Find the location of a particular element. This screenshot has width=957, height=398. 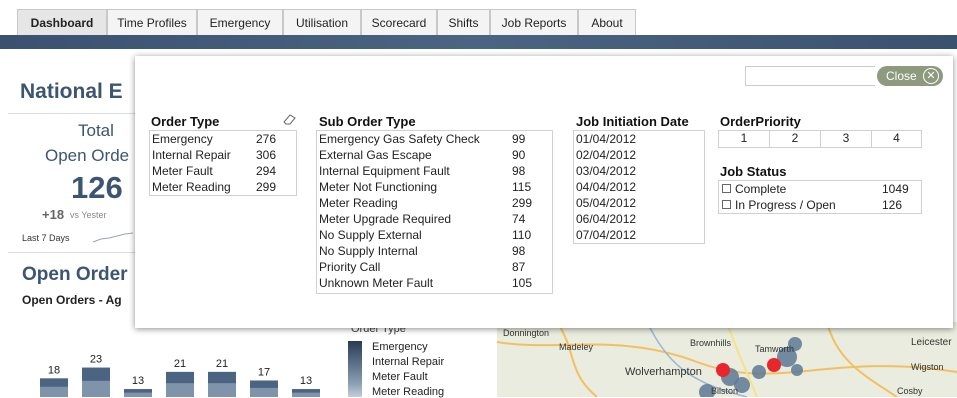

delta-caption: vs Yester is located at coordinates (88, 215).